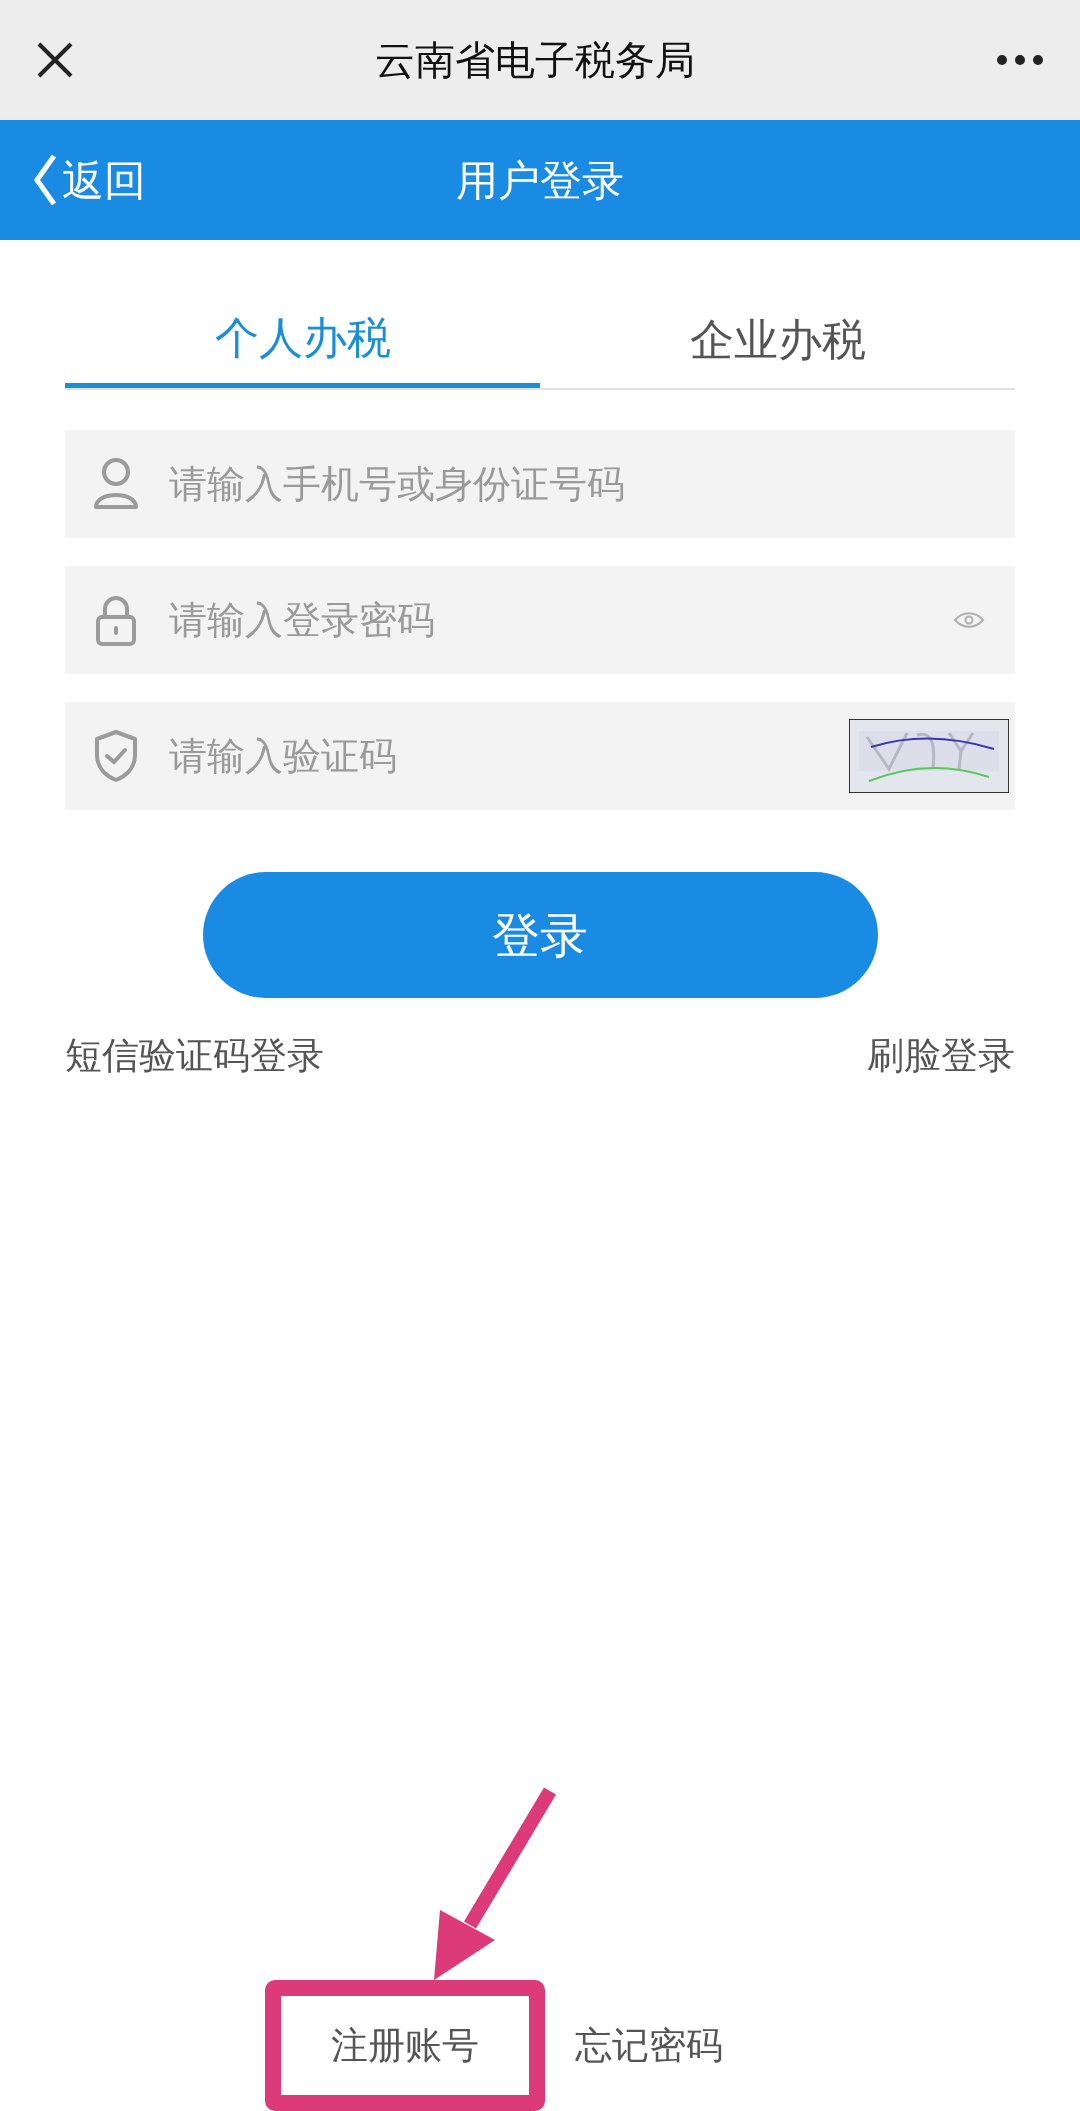  I want to click on more-icon, so click(1020, 60).